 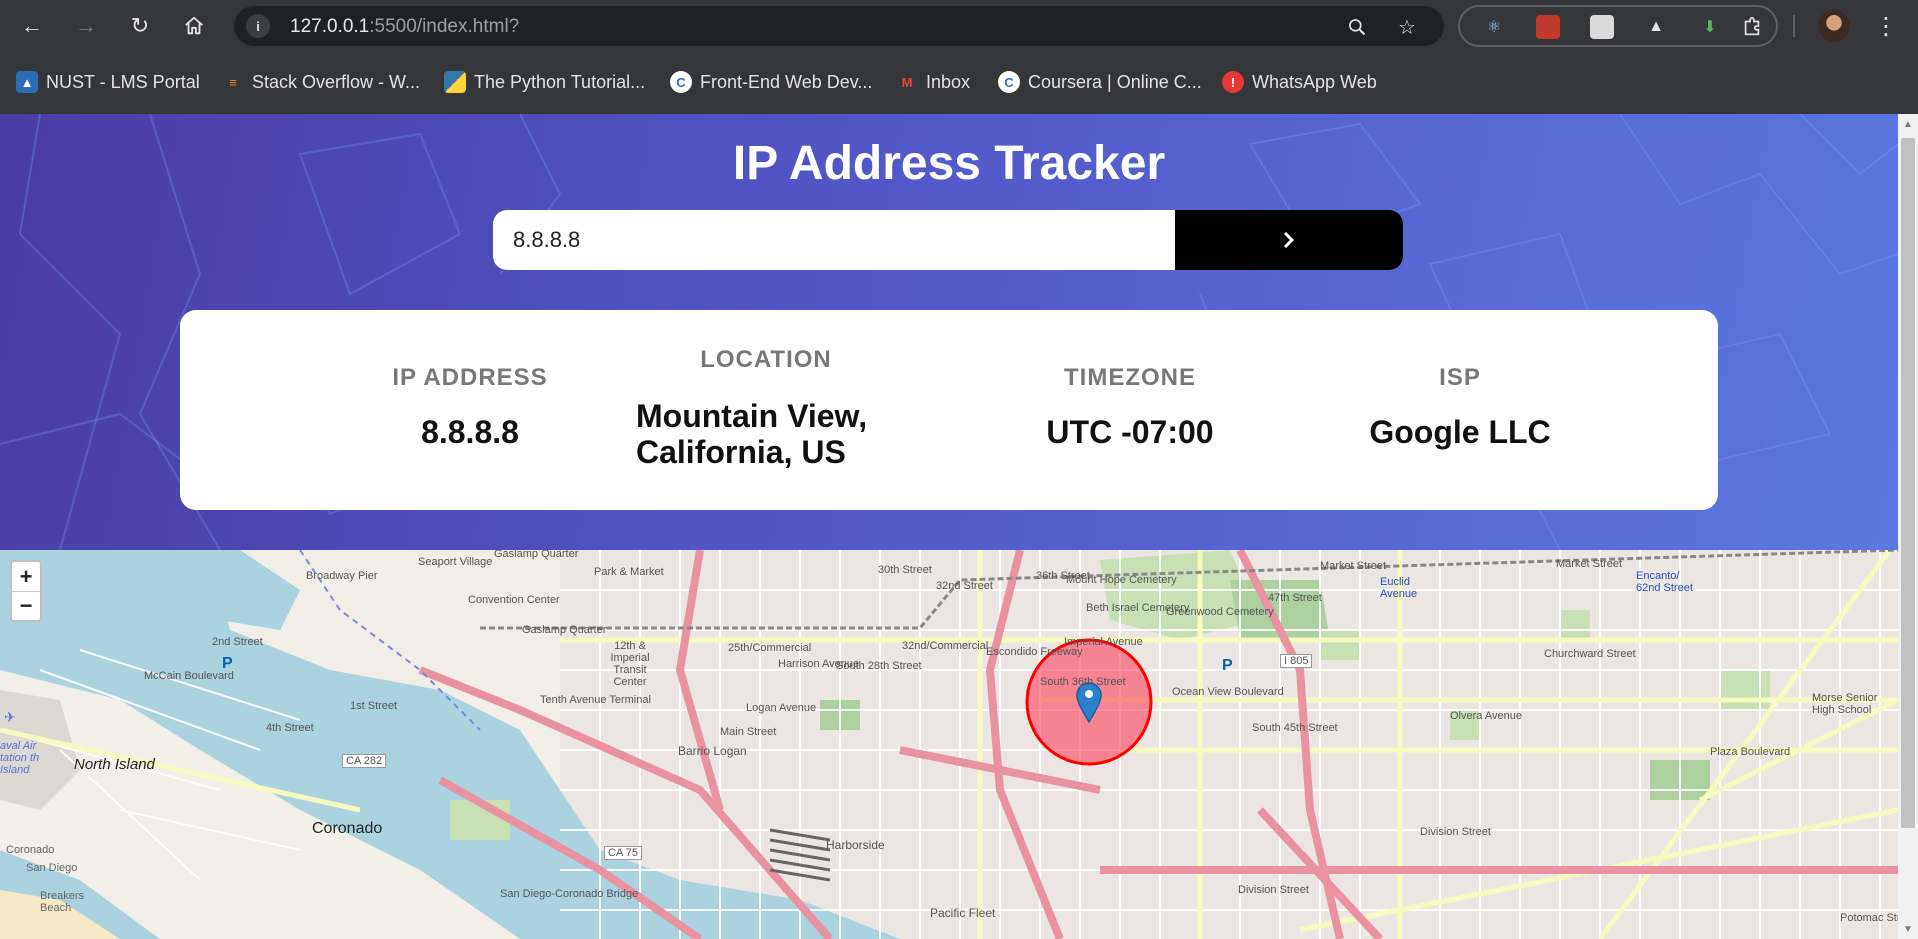 What do you see at coordinates (879, 666) in the screenshot?
I see `map-label: South 28th Street` at bounding box center [879, 666].